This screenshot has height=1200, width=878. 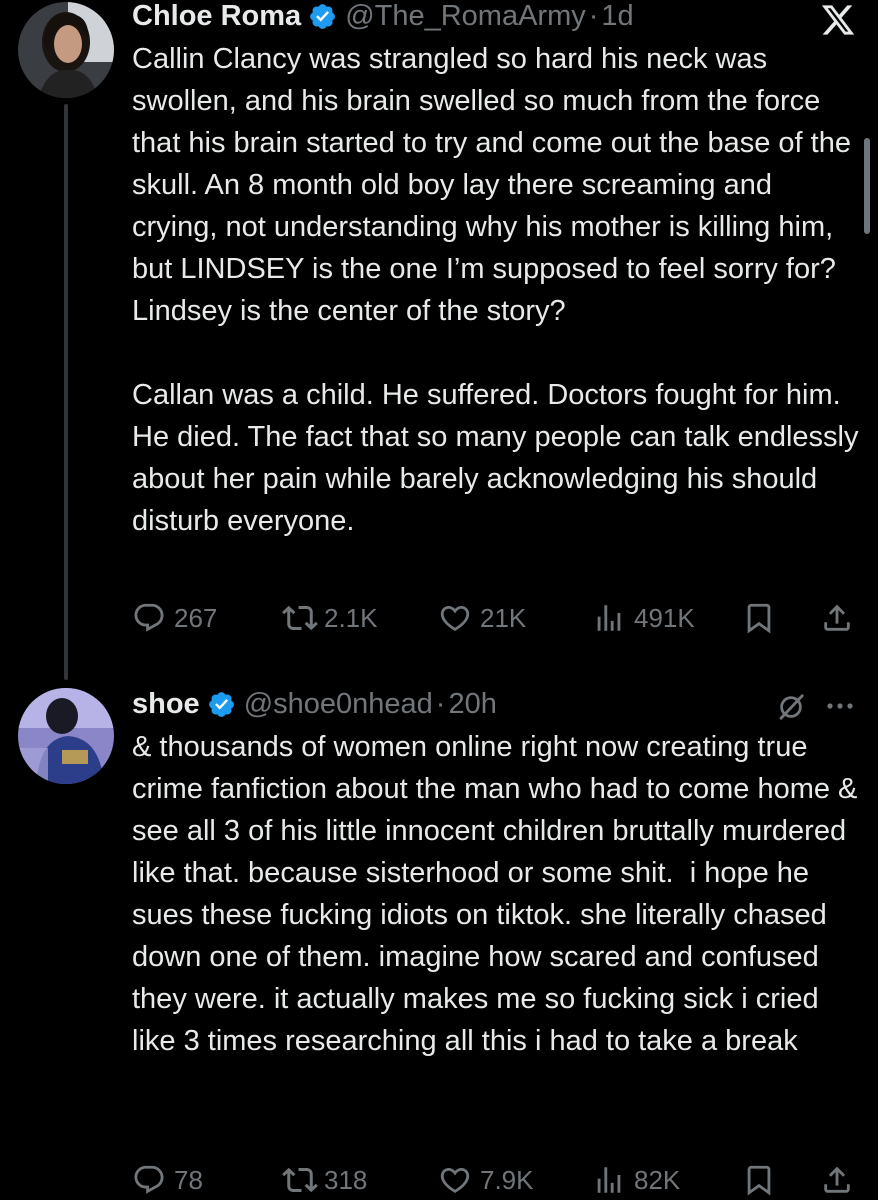 What do you see at coordinates (346, 1179) in the screenshot?
I see `repost-count: 318` at bounding box center [346, 1179].